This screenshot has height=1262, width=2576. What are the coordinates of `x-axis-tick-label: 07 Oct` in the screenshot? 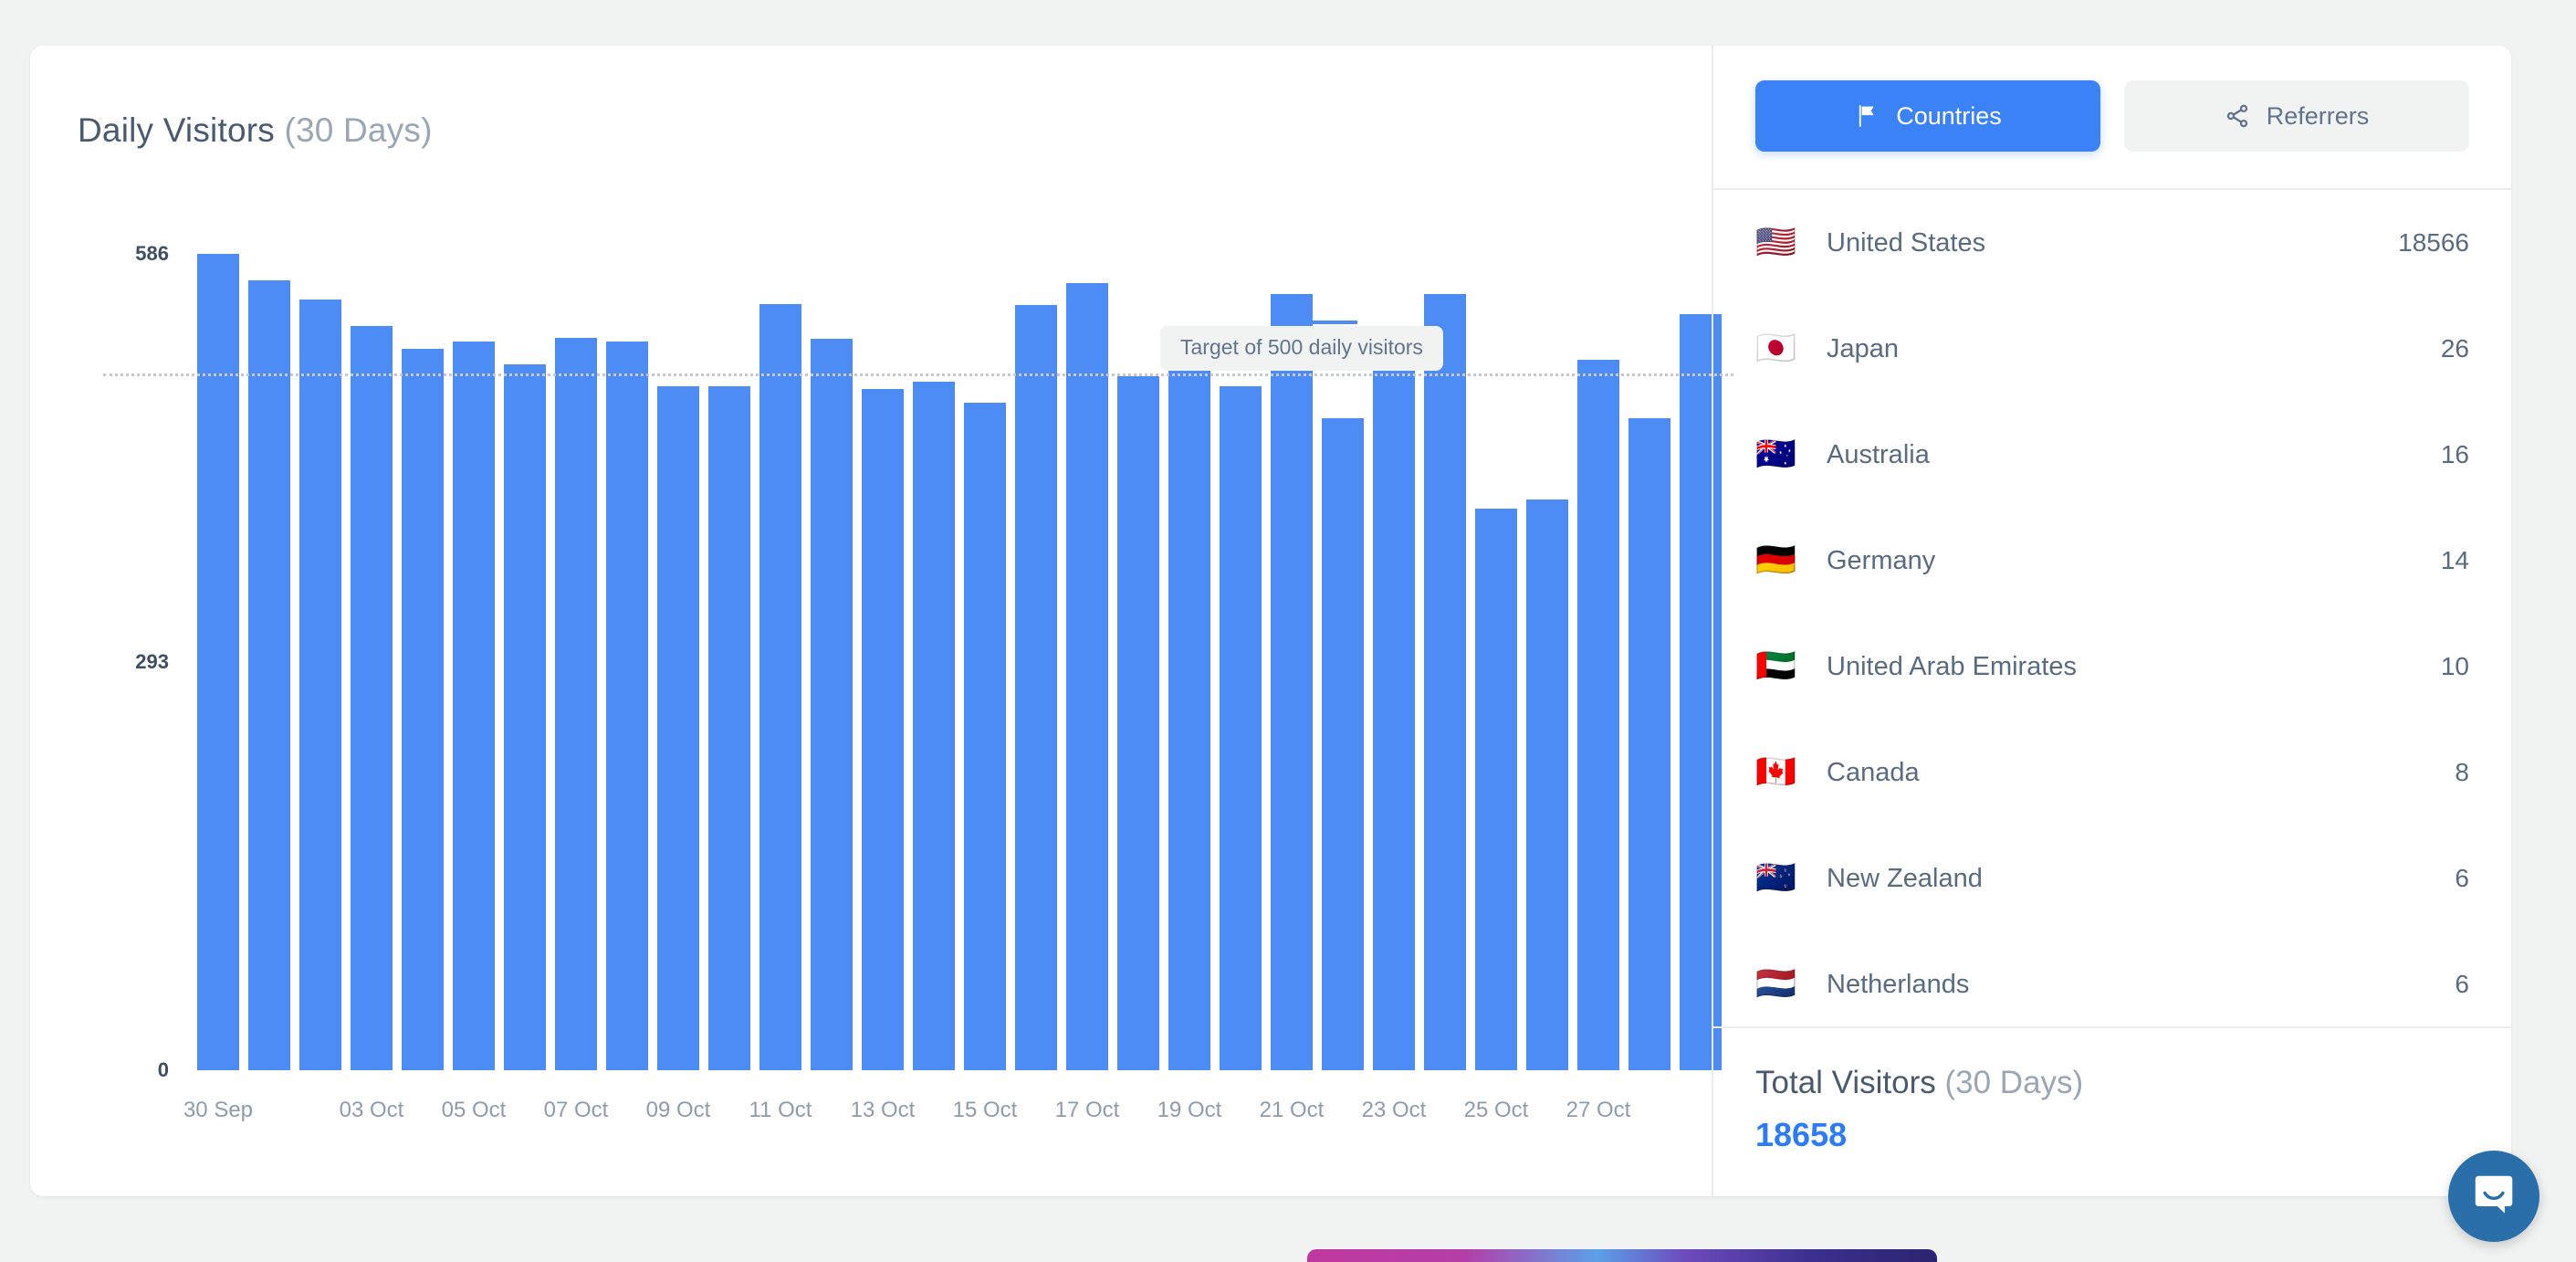 It's located at (576, 1110).